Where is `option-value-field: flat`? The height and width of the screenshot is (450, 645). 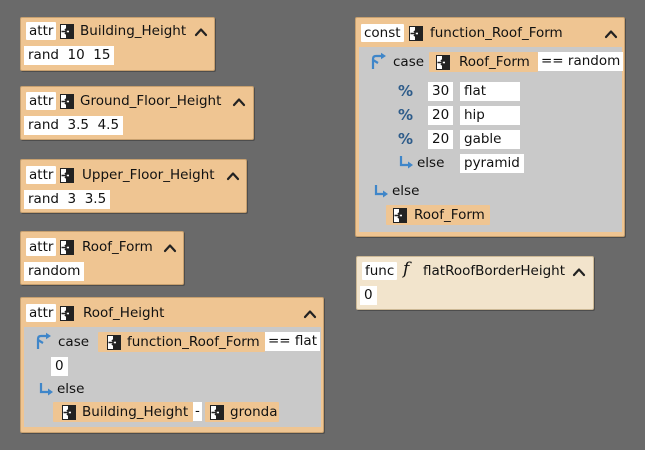 option-value-field: flat is located at coordinates (490, 91).